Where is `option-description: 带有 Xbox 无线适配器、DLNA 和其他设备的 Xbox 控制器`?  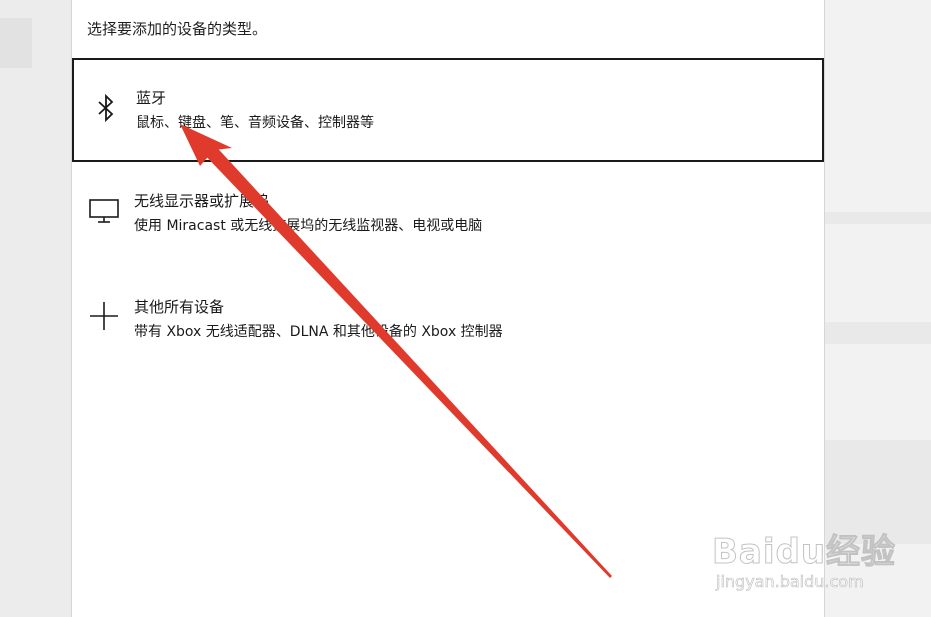
option-description: 带有 Xbox 无线适配器、DLNA 和其他设备的 Xbox 控制器 is located at coordinates (318, 332).